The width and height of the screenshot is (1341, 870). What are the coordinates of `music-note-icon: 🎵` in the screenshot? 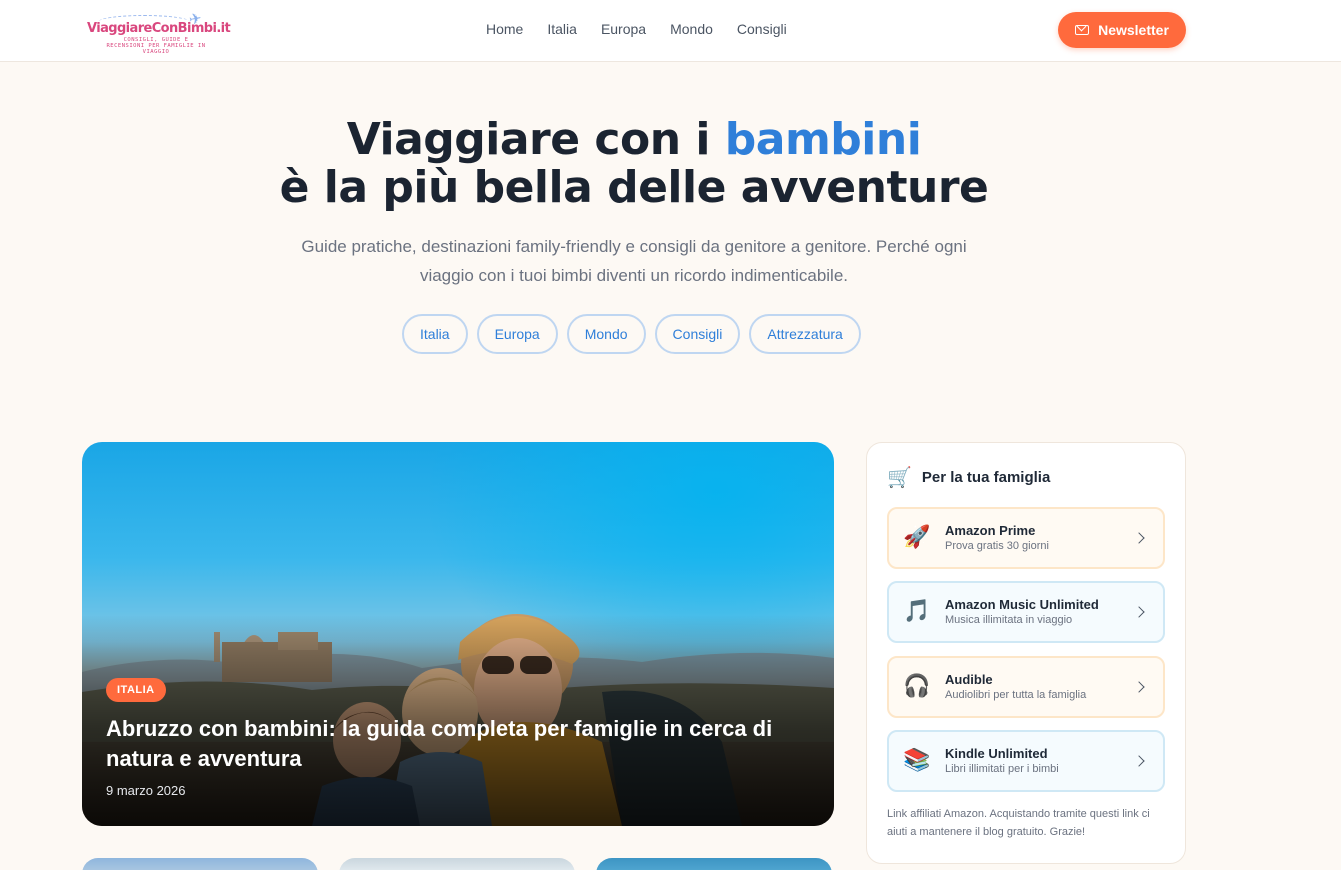 It's located at (917, 611).